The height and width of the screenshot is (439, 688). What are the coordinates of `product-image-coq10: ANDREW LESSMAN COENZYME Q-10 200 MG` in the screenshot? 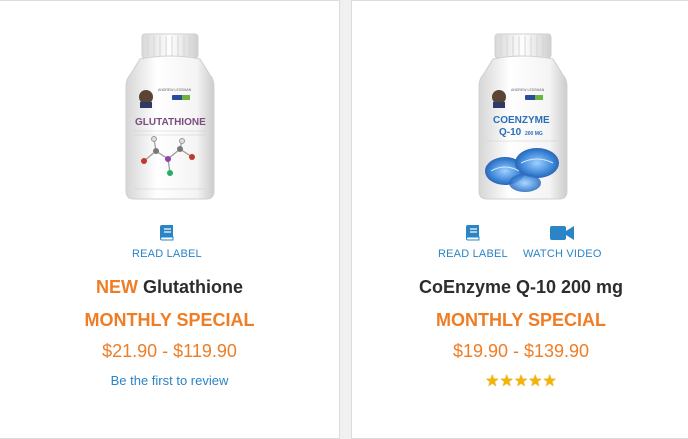 It's located at (523, 116).